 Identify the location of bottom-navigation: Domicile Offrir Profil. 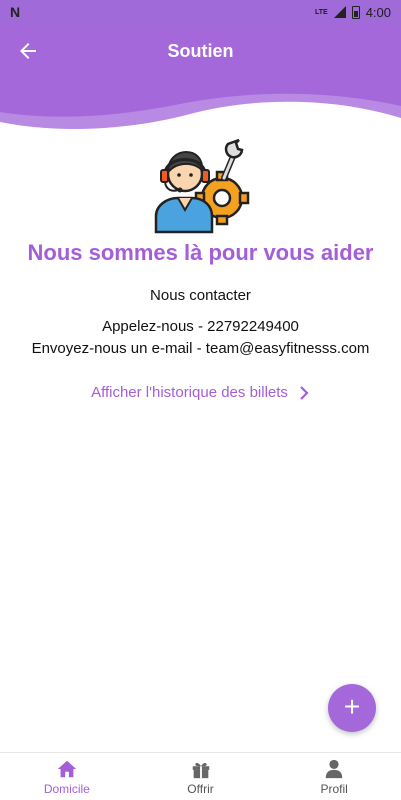
(200, 776).